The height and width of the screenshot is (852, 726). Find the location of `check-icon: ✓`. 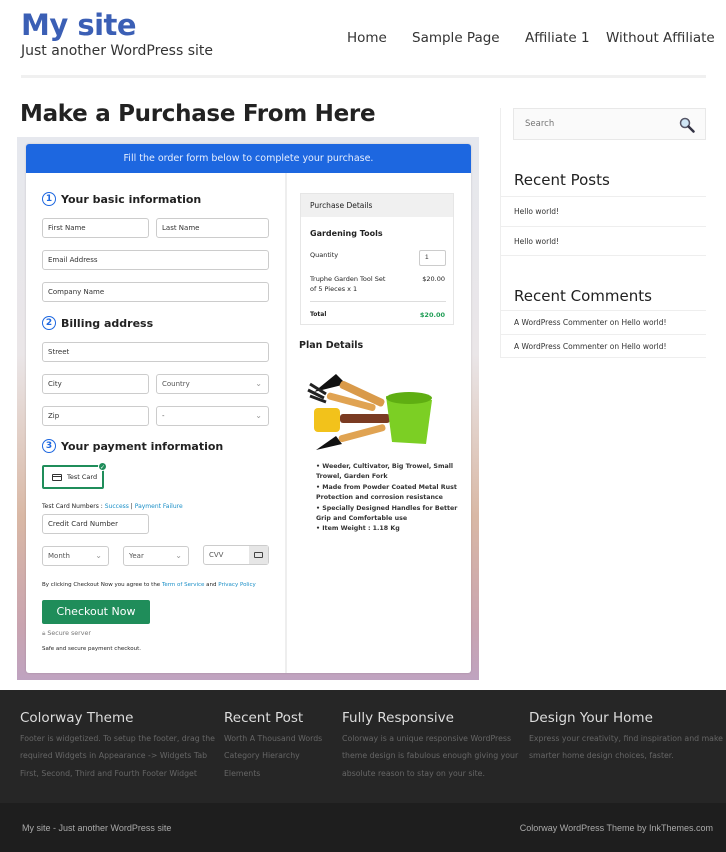

check-icon: ✓ is located at coordinates (102, 466).